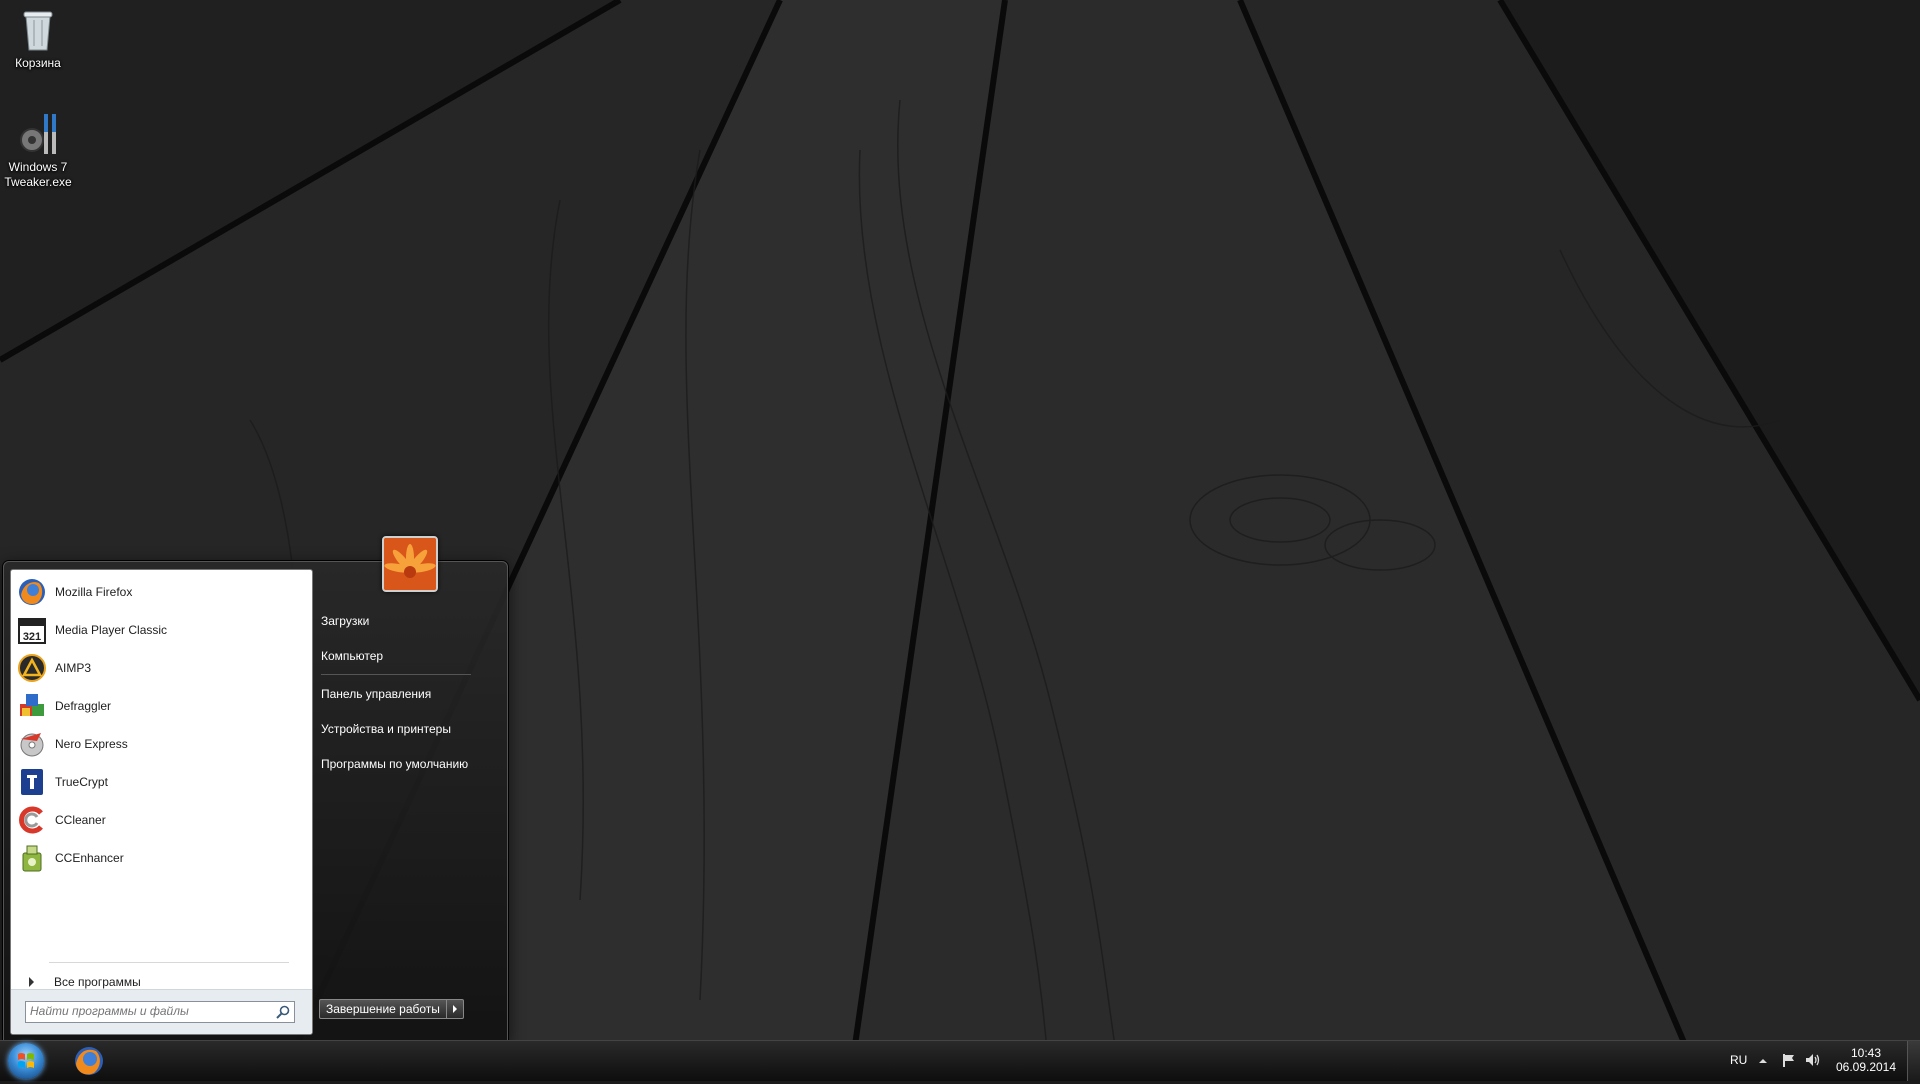 The image size is (1920, 1084). Describe the element at coordinates (38, 134) in the screenshot. I see `tweaker-tools-icon` at that location.